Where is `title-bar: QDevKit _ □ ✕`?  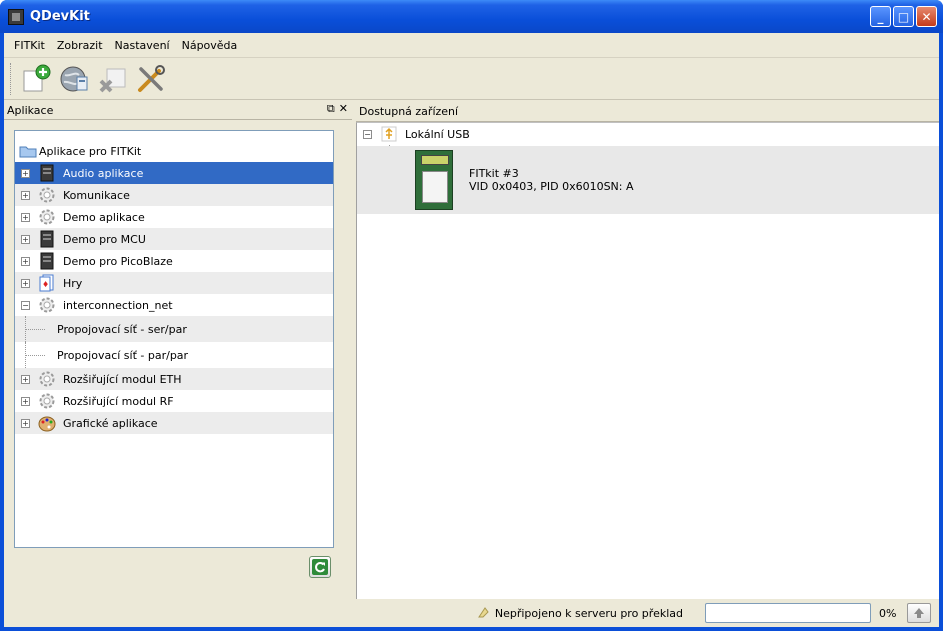
title-bar: QDevKit _ □ ✕ is located at coordinates (471, 16).